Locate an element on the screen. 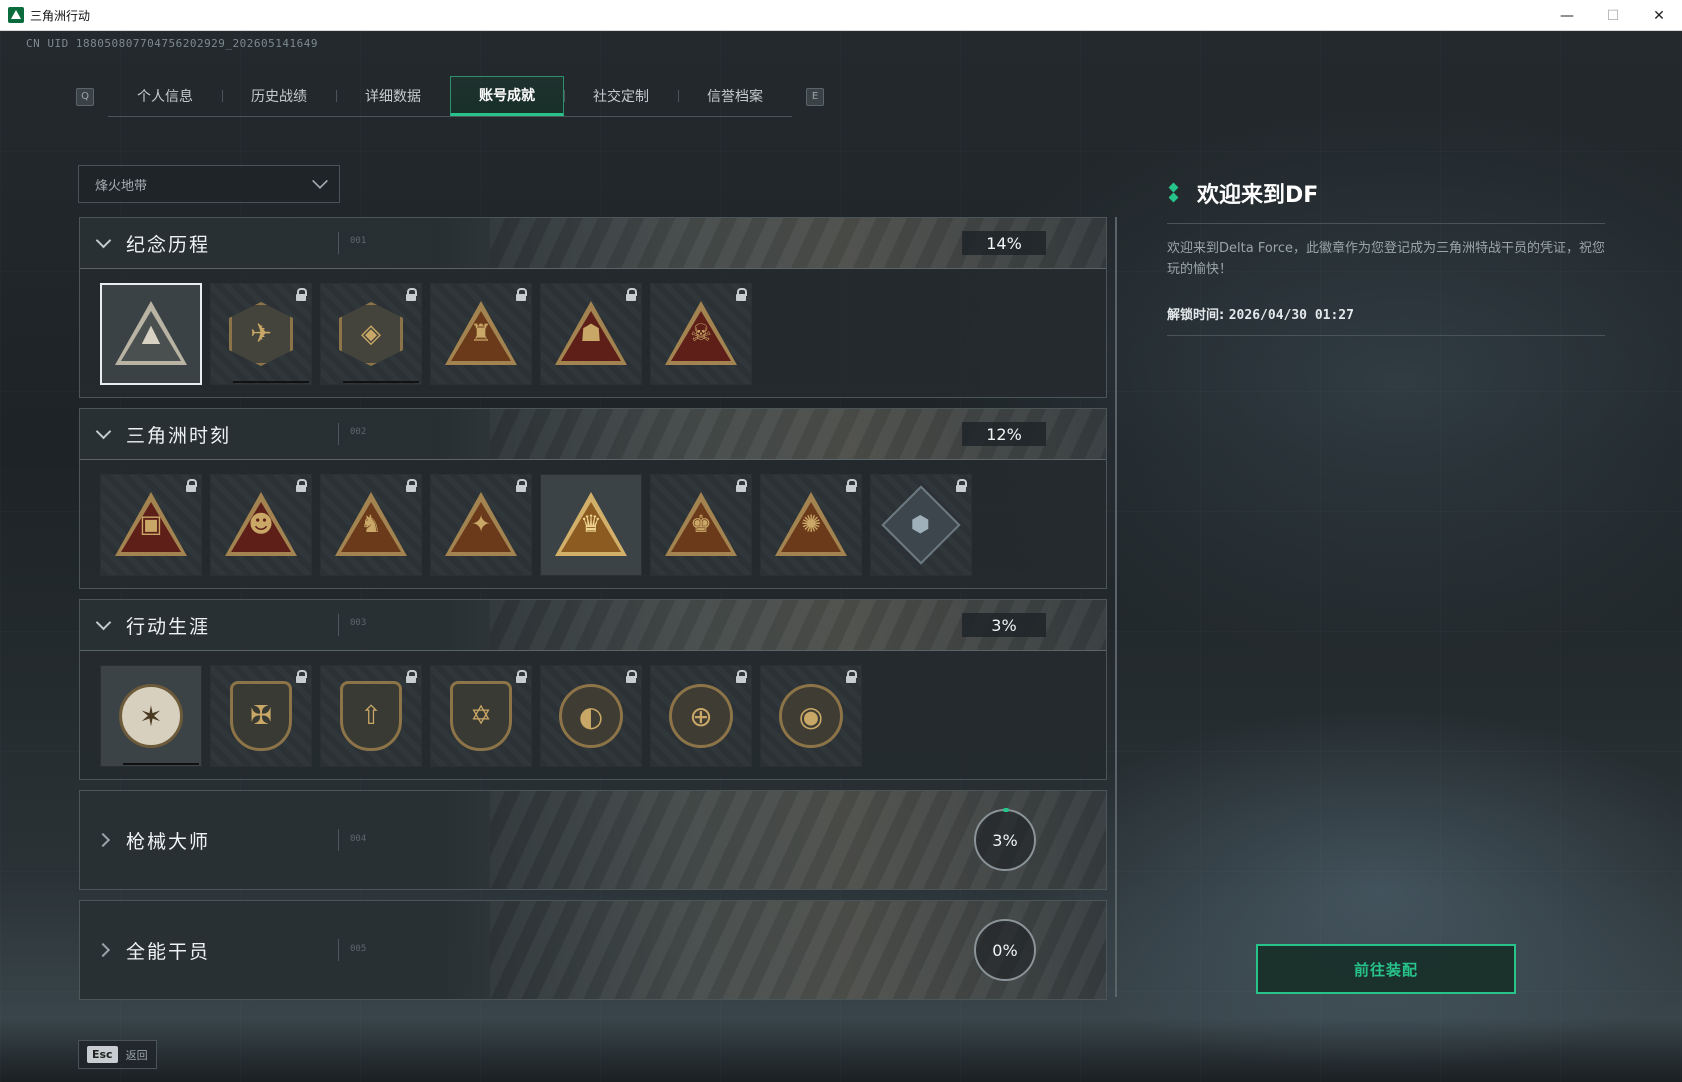 The height and width of the screenshot is (1082, 1682). category-title: 行动生涯 is located at coordinates (168, 626).